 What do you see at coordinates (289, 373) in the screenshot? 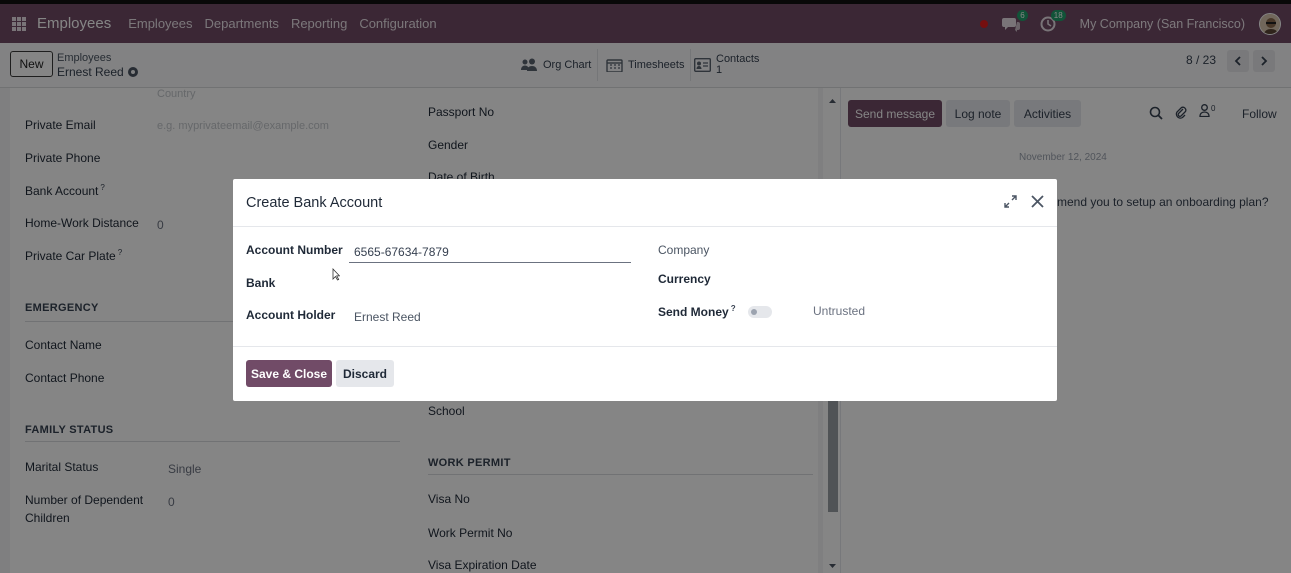
I see `save-close-button: Save & Close` at bounding box center [289, 373].